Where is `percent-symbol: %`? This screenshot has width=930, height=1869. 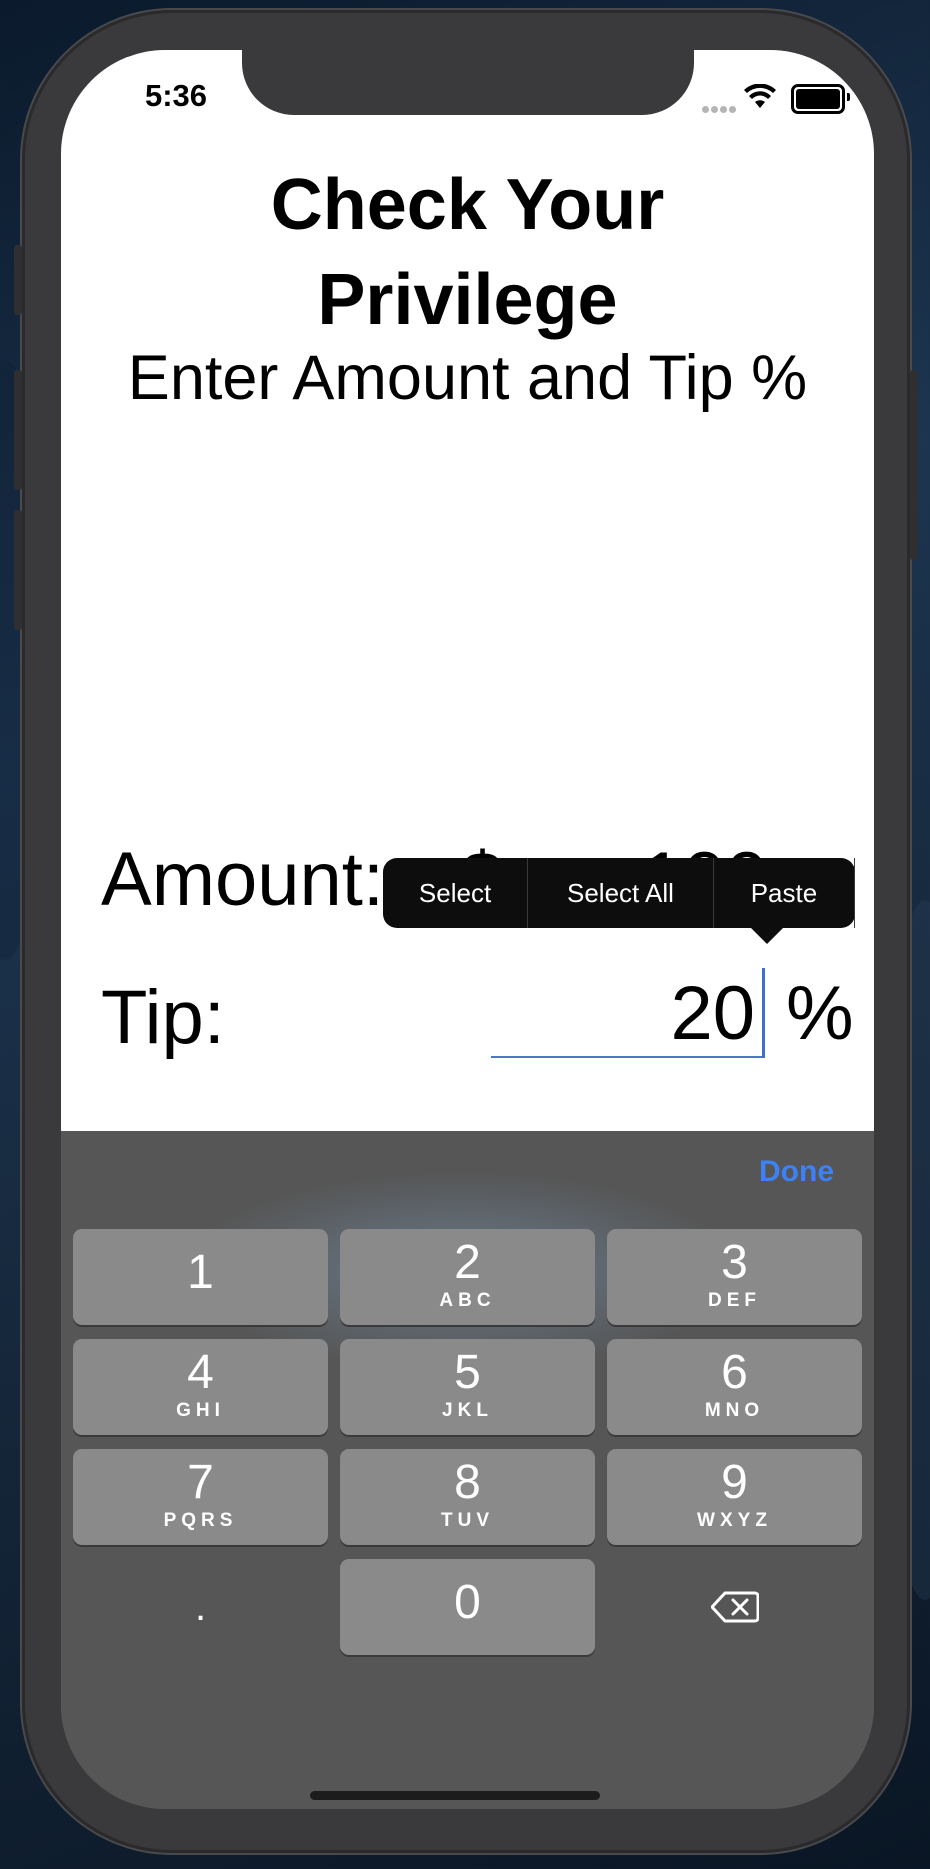 percent-symbol: % is located at coordinates (820, 1013).